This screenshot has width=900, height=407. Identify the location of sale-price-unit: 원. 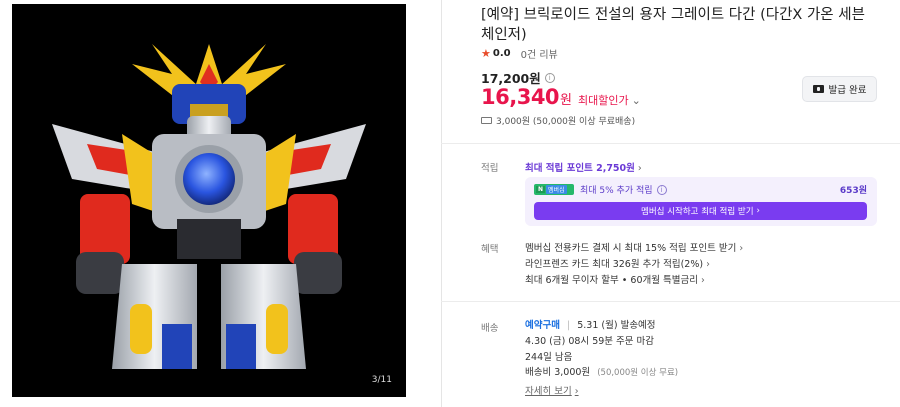
(566, 100).